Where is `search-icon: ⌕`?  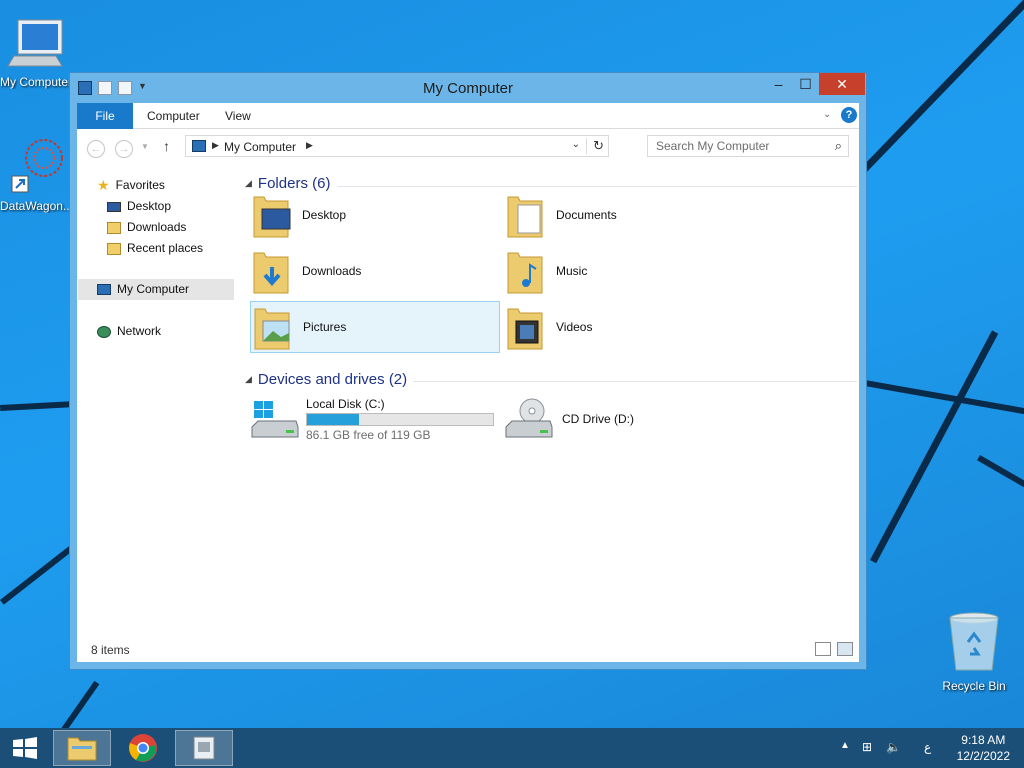
search-icon: ⌕ is located at coordinates (838, 146).